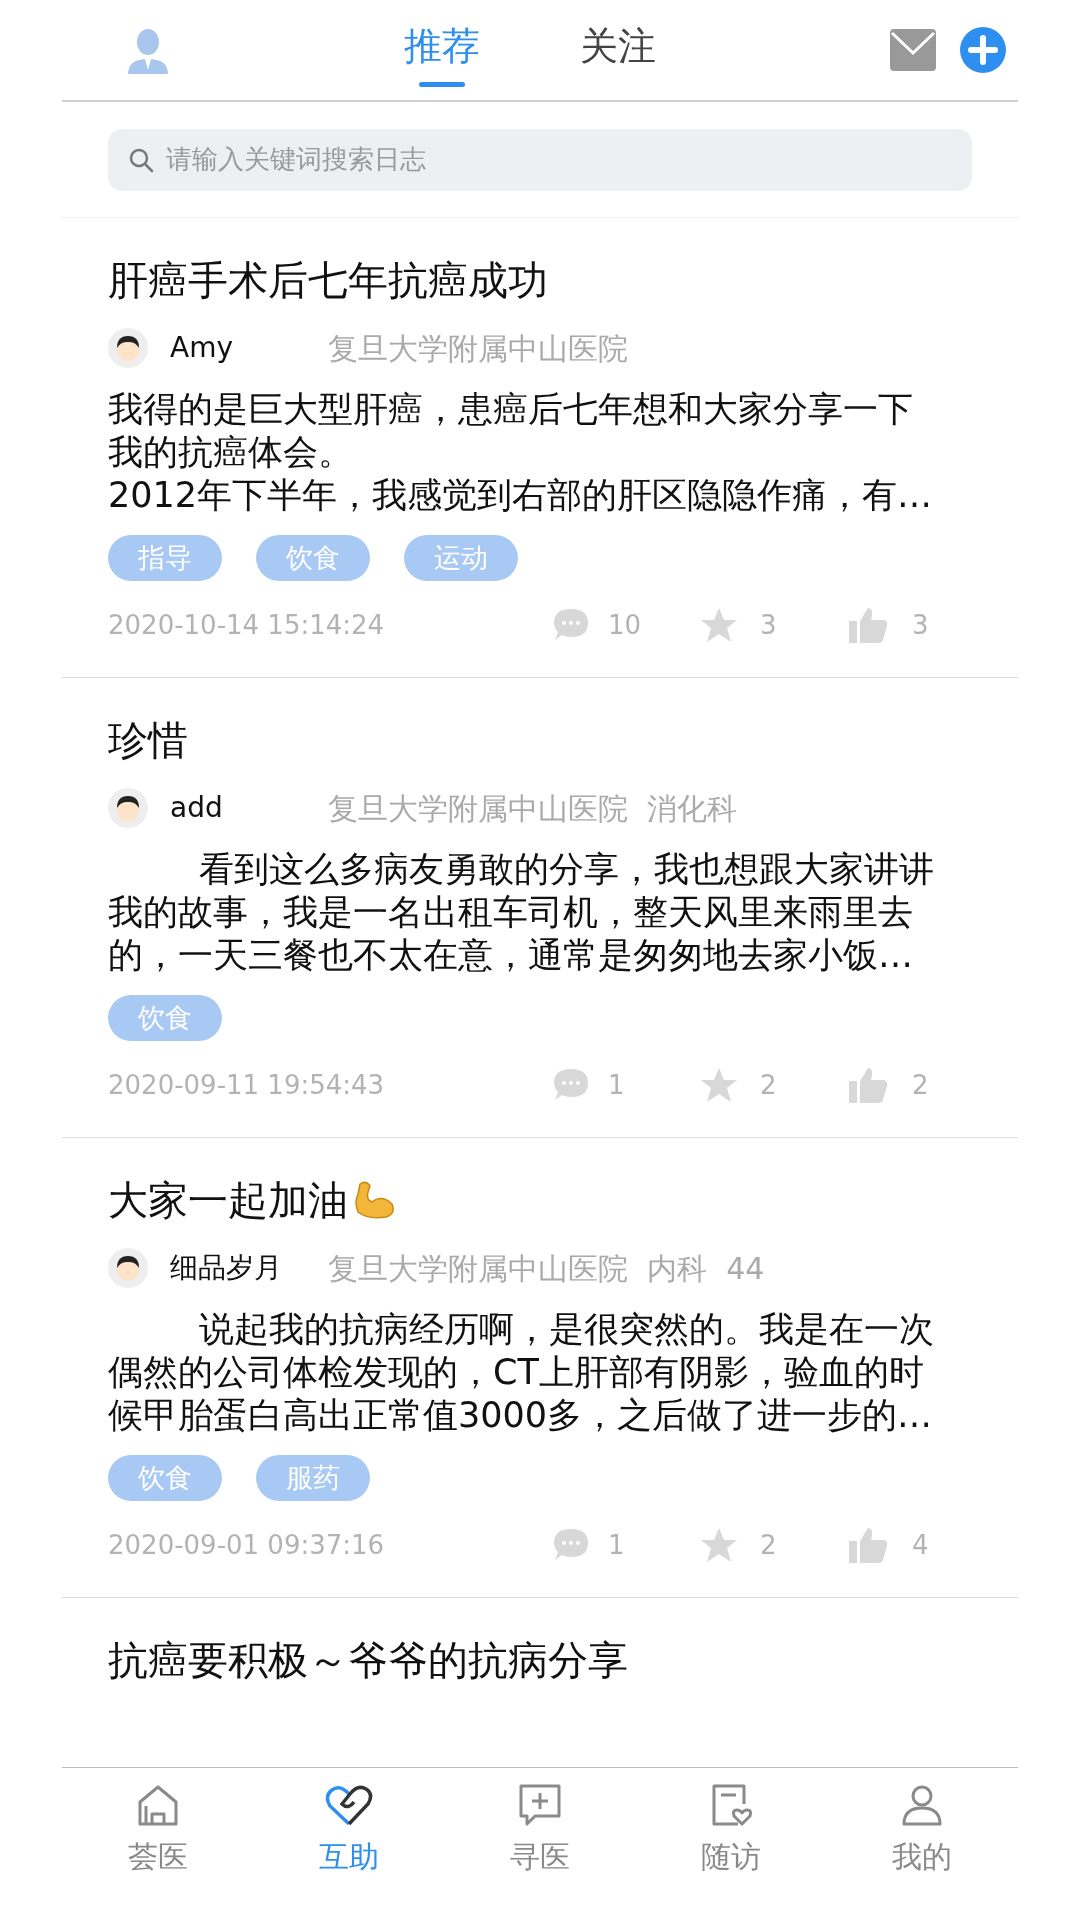  What do you see at coordinates (158, 1844) in the screenshot?
I see `bottom-nav-tab: 荟医` at bounding box center [158, 1844].